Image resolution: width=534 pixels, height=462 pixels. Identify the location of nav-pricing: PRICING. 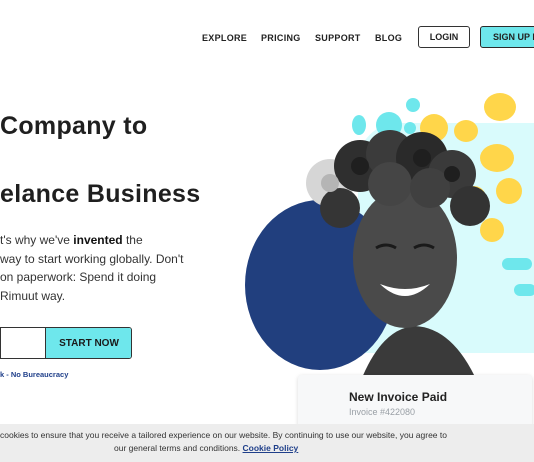
(281, 38).